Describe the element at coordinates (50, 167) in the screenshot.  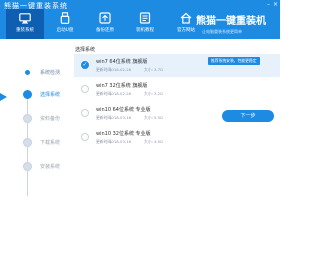
I see `step-label: 安装系统` at that location.